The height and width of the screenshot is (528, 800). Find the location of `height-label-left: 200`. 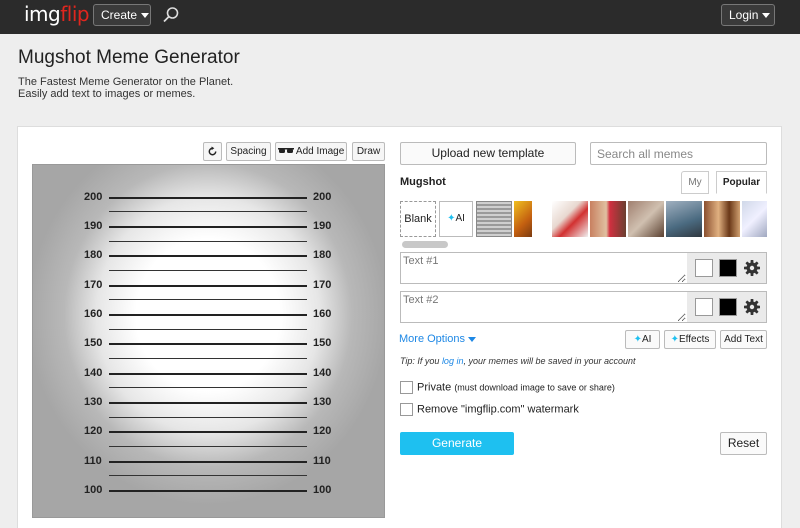

height-label-left: 200 is located at coordinates (93, 197).